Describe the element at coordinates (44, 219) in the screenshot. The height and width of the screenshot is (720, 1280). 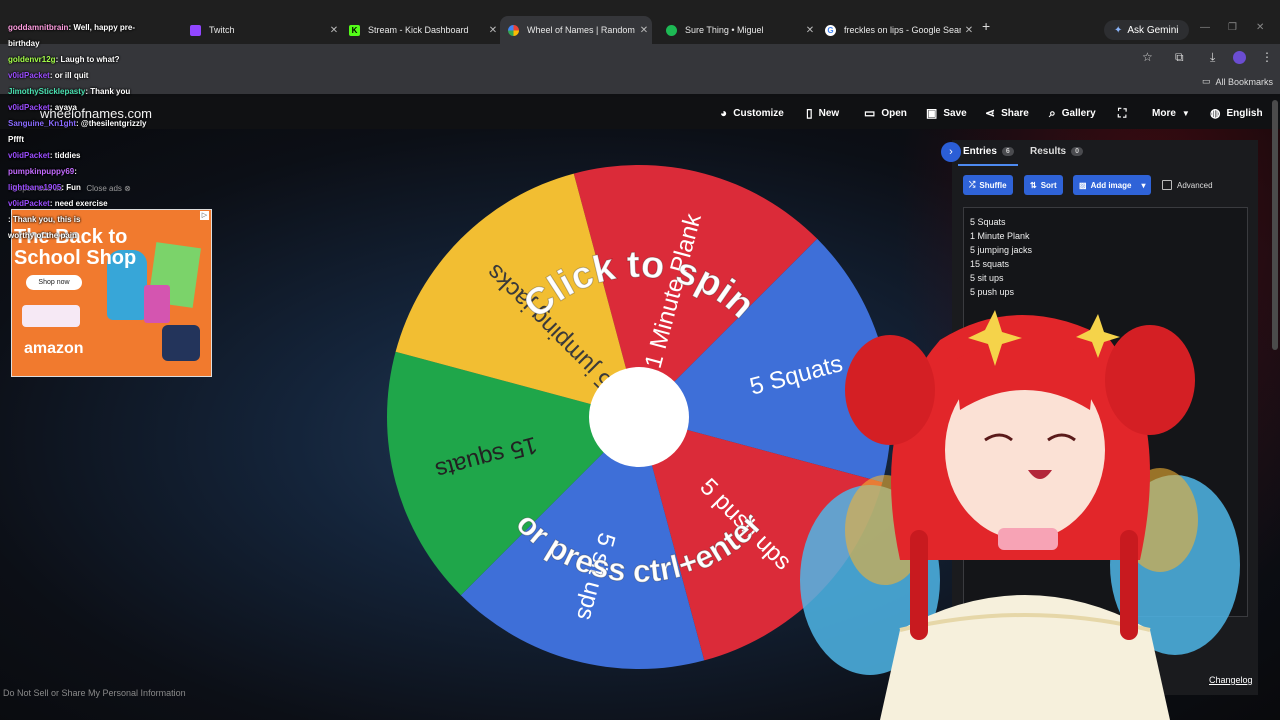
I see `chat-text: : Thank you, this is` at that location.